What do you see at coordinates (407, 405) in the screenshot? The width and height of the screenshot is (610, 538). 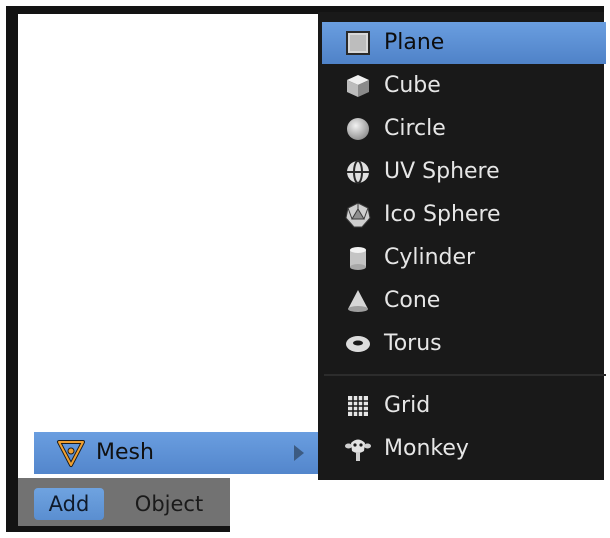 I see `menu-item-label: Grid` at bounding box center [407, 405].